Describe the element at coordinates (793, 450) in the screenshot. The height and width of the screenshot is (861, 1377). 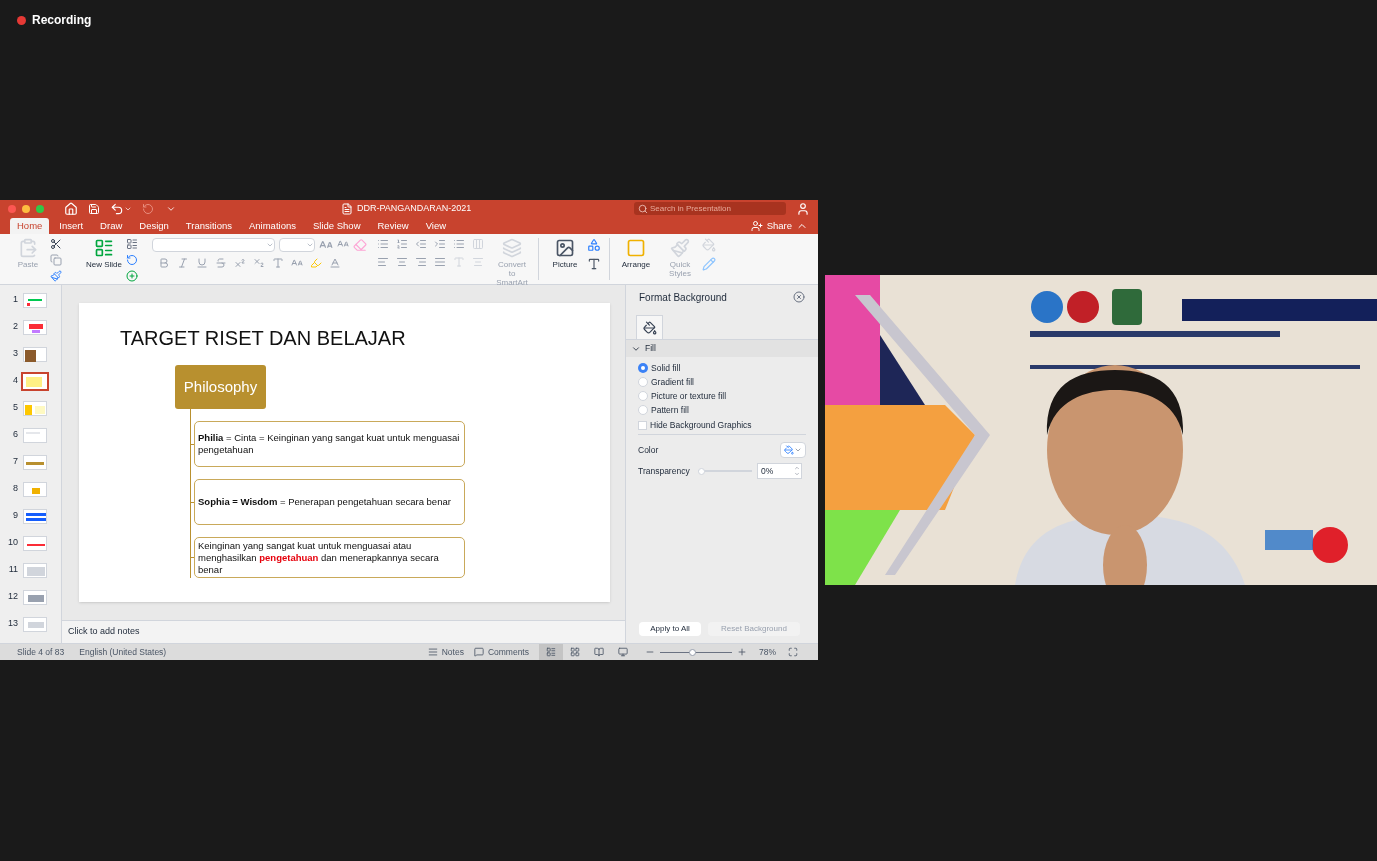
I see `color-picker-button` at that location.